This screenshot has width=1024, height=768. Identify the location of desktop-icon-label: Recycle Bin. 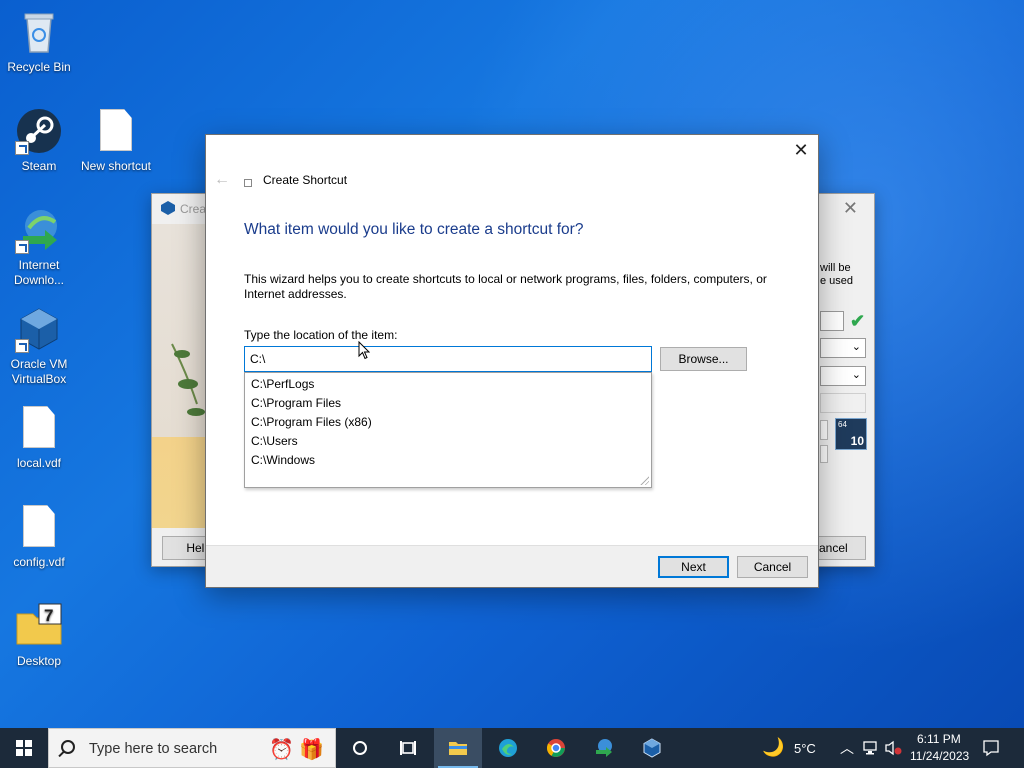
(39, 67).